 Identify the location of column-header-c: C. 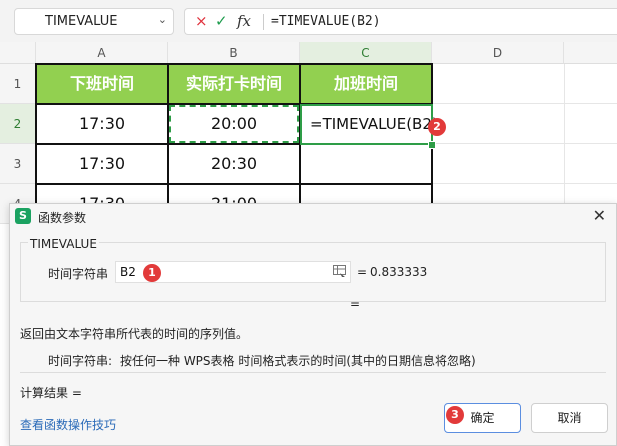
(366, 53).